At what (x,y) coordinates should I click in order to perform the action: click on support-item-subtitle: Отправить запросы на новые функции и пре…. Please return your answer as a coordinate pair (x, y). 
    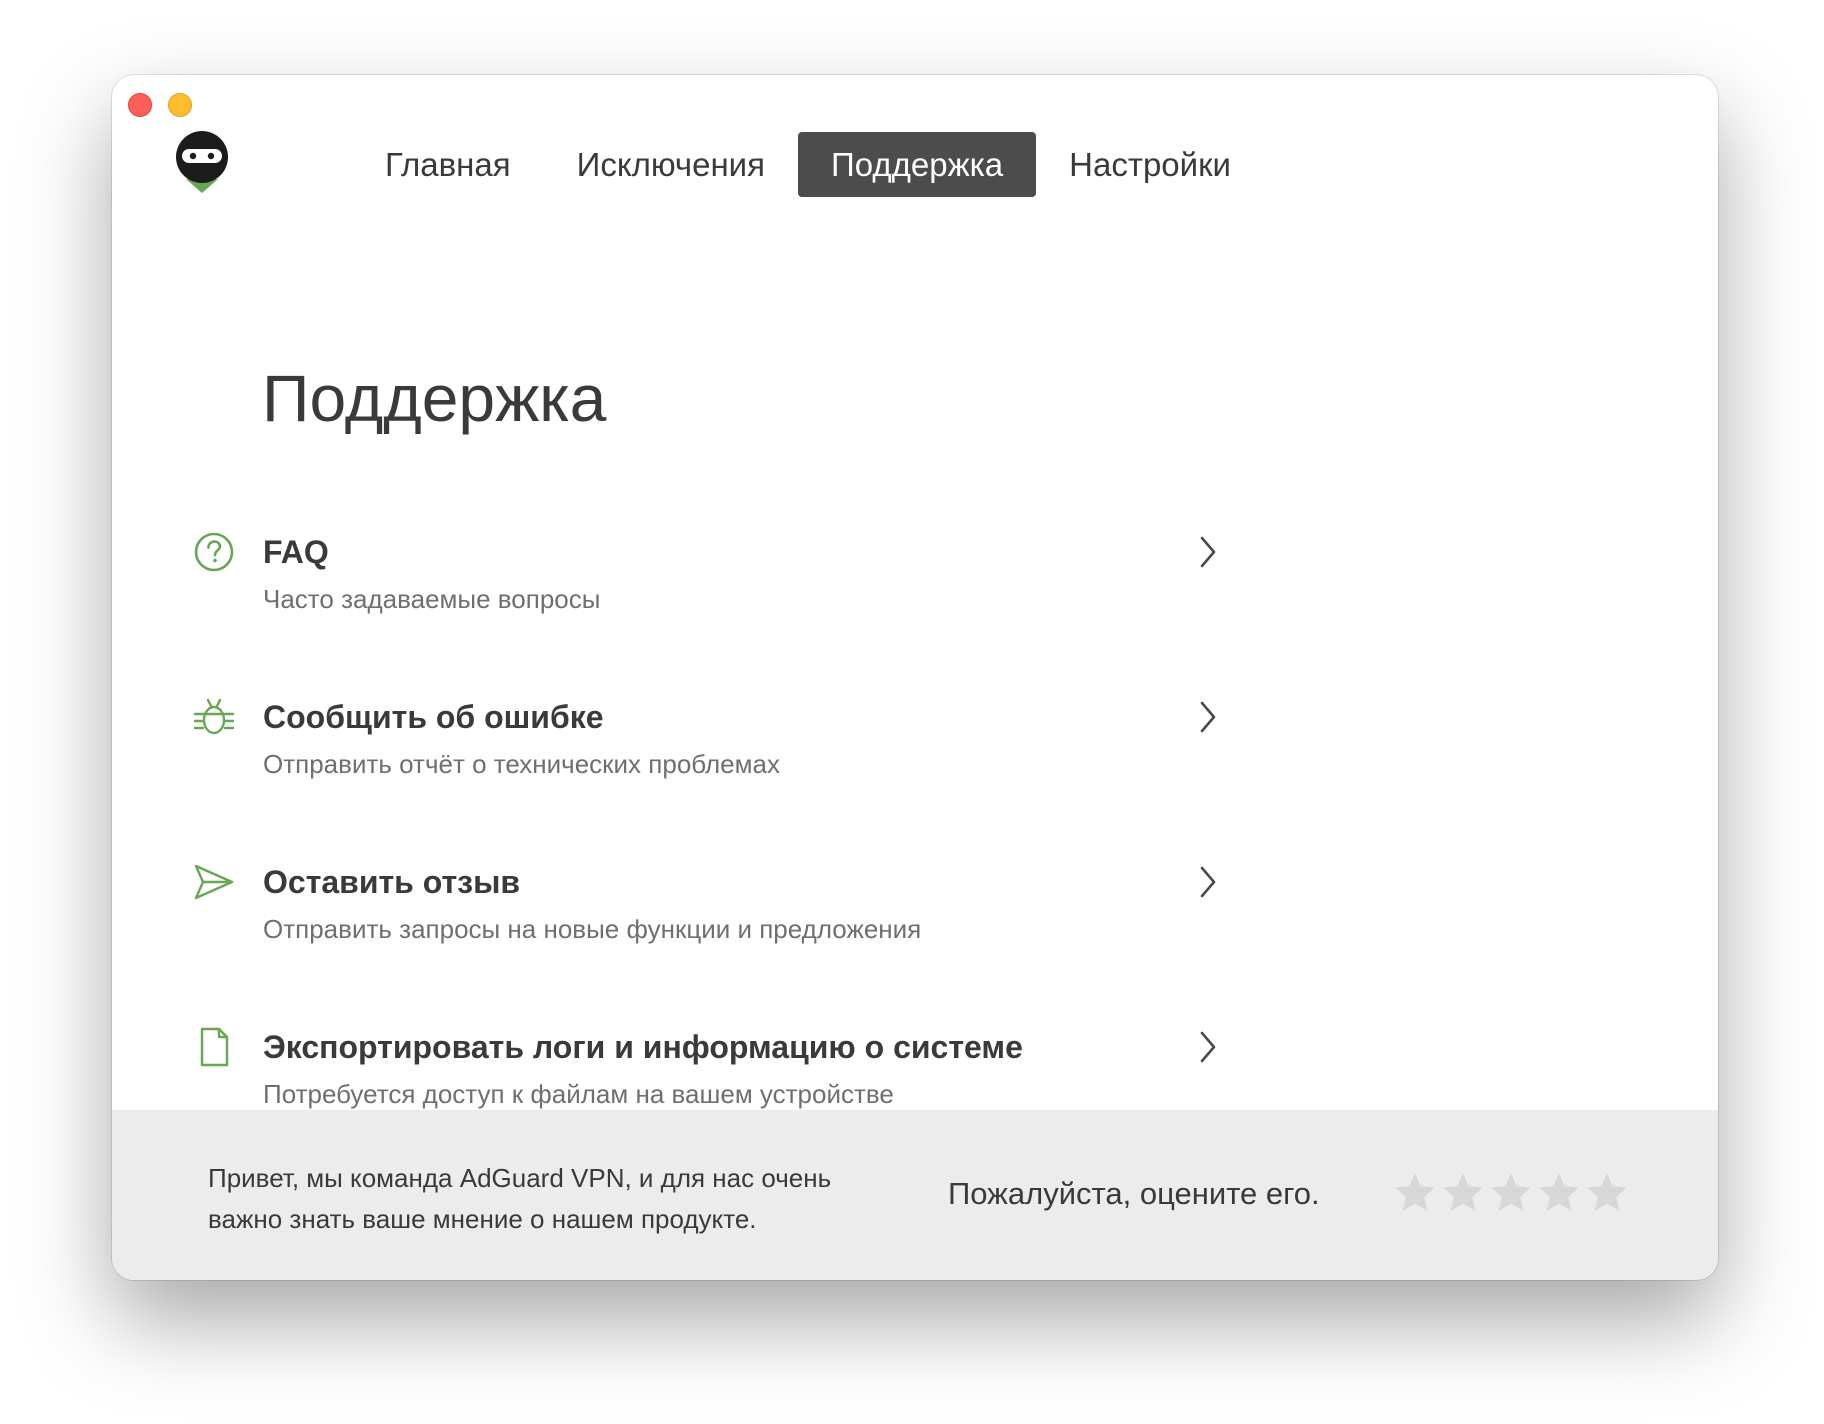
    Looking at the image, I should click on (592, 929).